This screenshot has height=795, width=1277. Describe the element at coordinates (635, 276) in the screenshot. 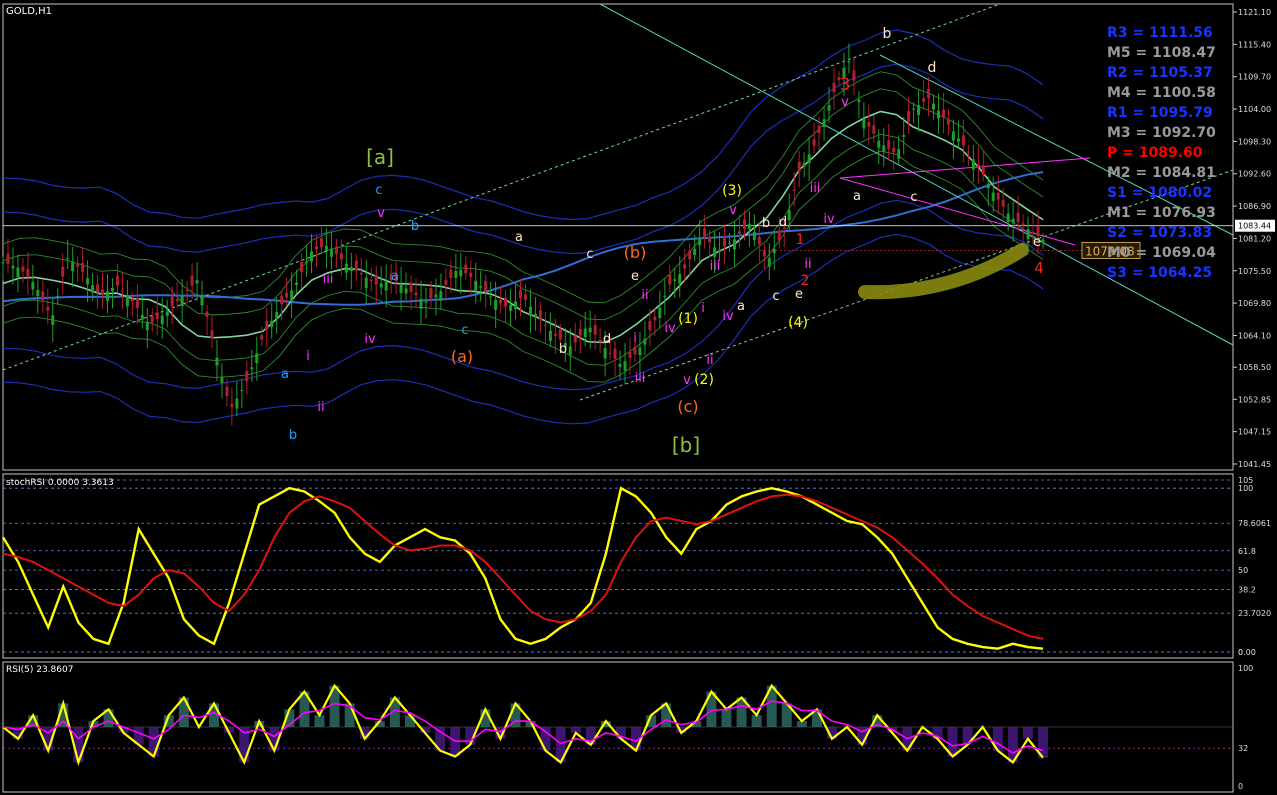

I see `wave-label: e` at that location.